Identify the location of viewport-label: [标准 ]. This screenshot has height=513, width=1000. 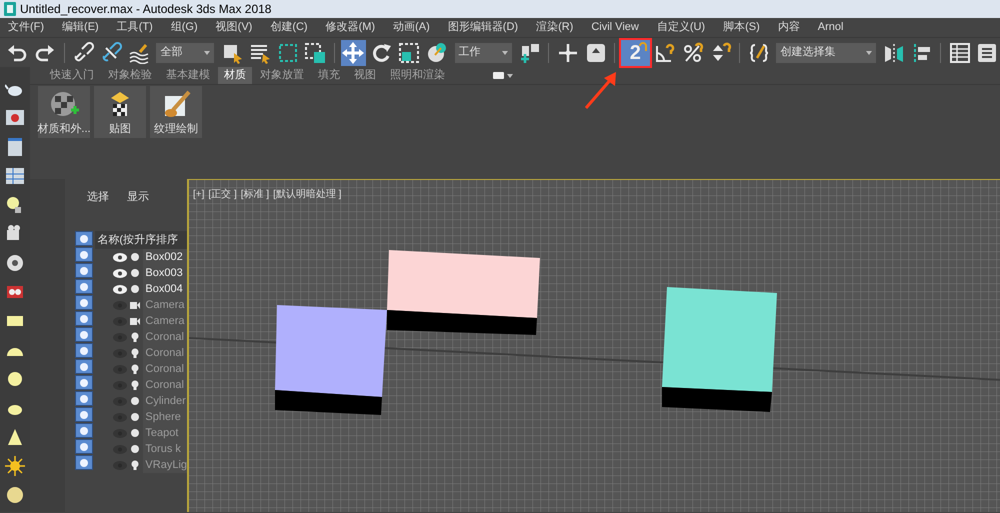
(255, 194).